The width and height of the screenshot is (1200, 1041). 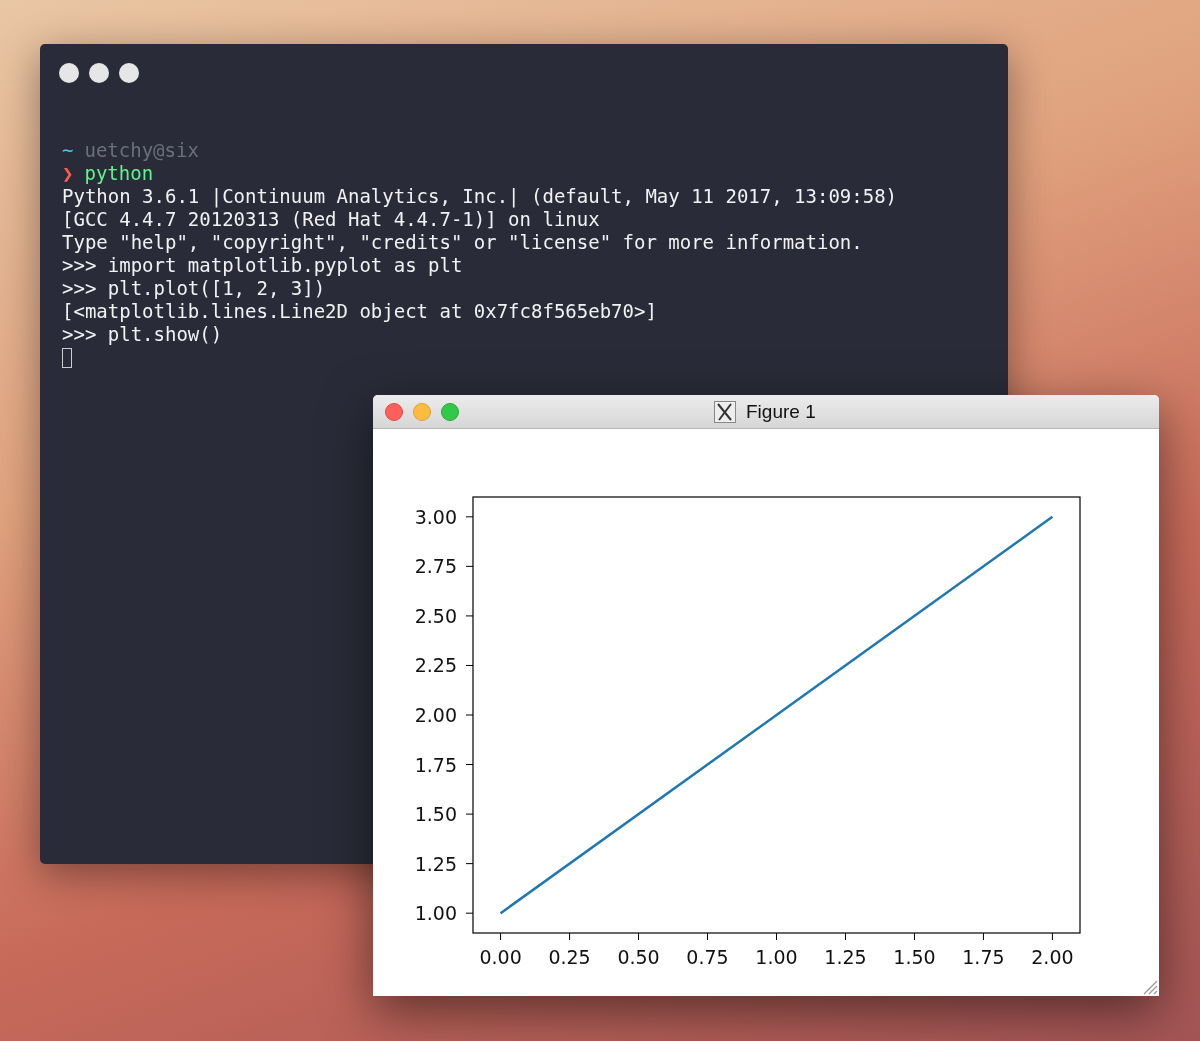 What do you see at coordinates (141, 150) in the screenshot?
I see `prompt-path: uetchy@six` at bounding box center [141, 150].